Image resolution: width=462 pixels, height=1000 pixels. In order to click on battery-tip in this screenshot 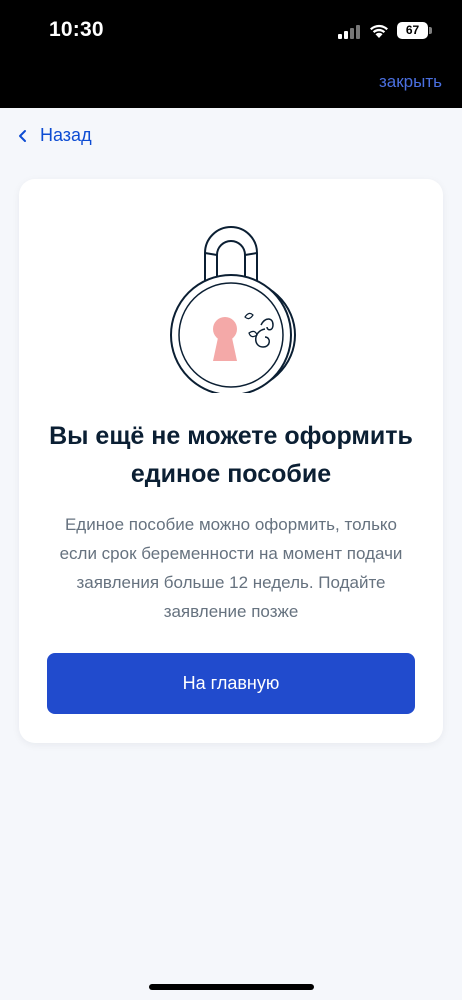, I will do `click(430, 30)`.